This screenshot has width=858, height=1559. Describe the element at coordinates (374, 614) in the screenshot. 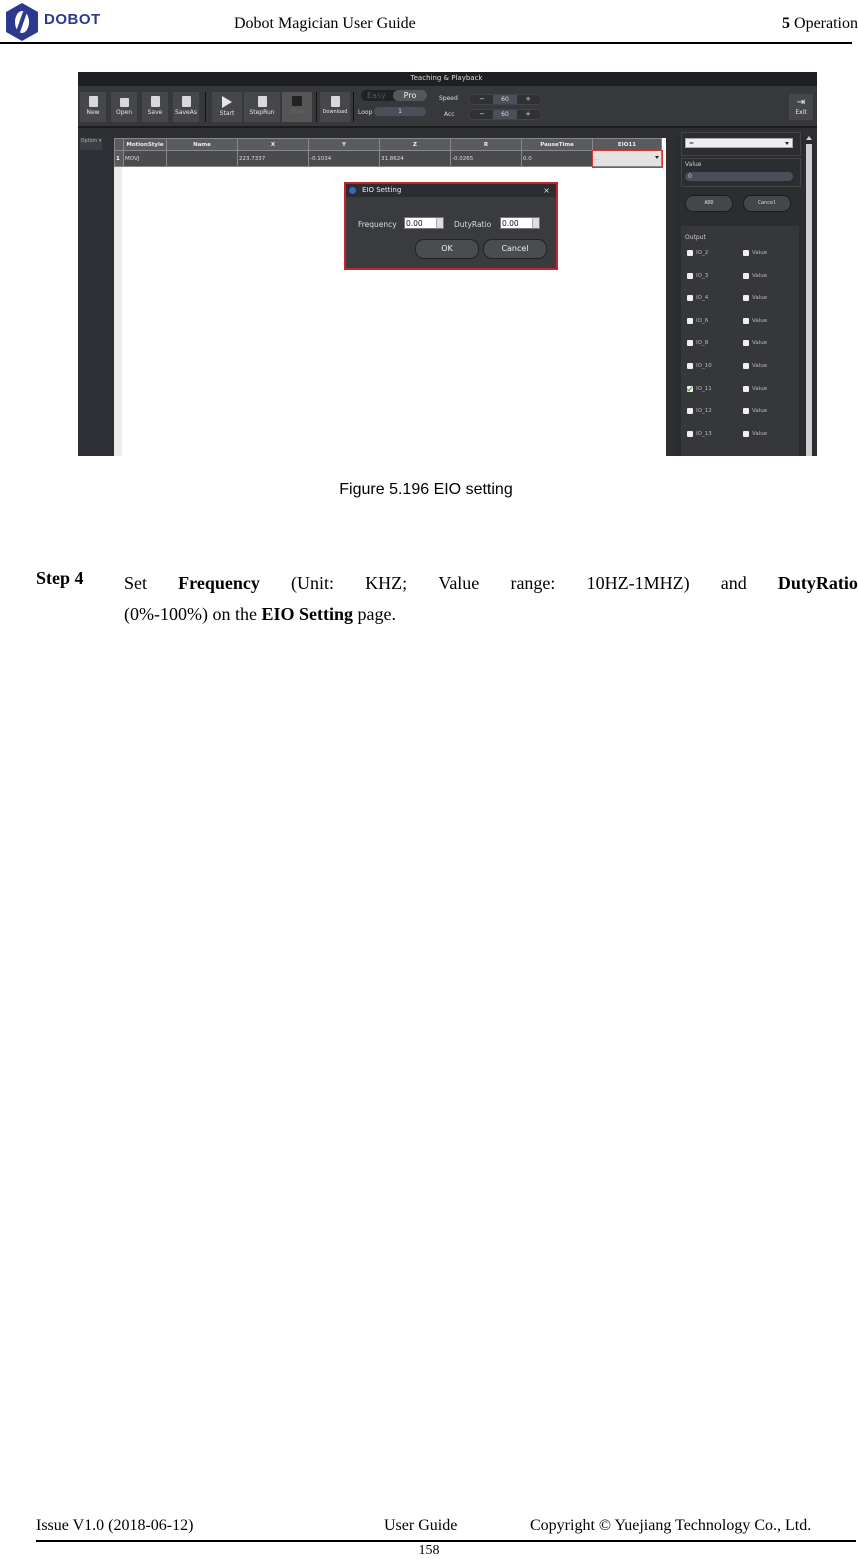

I see `text: page.` at that location.